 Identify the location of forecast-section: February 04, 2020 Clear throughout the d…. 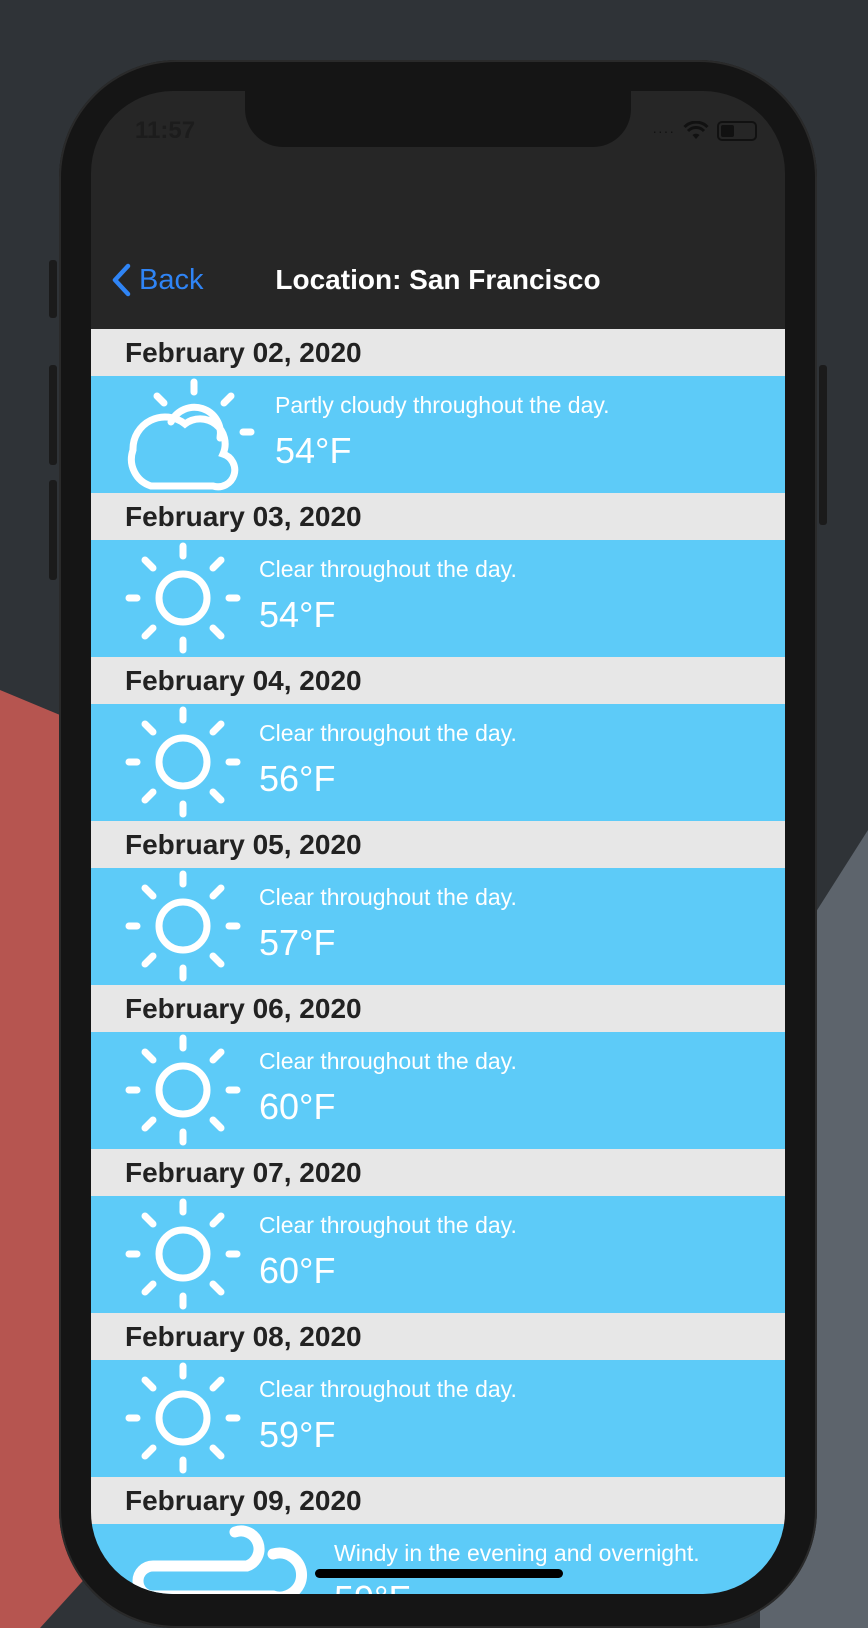
(438, 739).